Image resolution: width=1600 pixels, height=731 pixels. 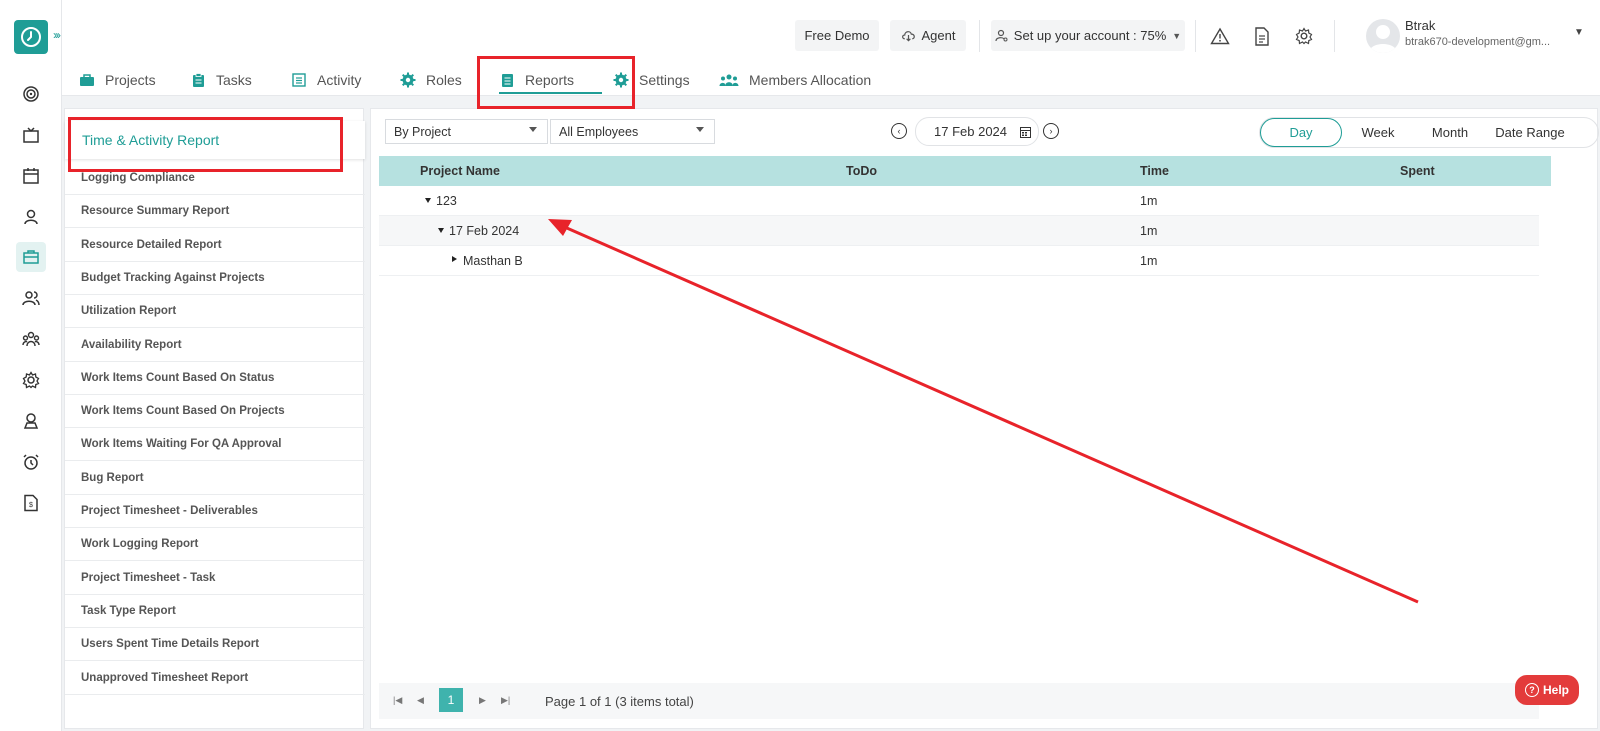 What do you see at coordinates (664, 80) in the screenshot?
I see `tab-label: Settings` at bounding box center [664, 80].